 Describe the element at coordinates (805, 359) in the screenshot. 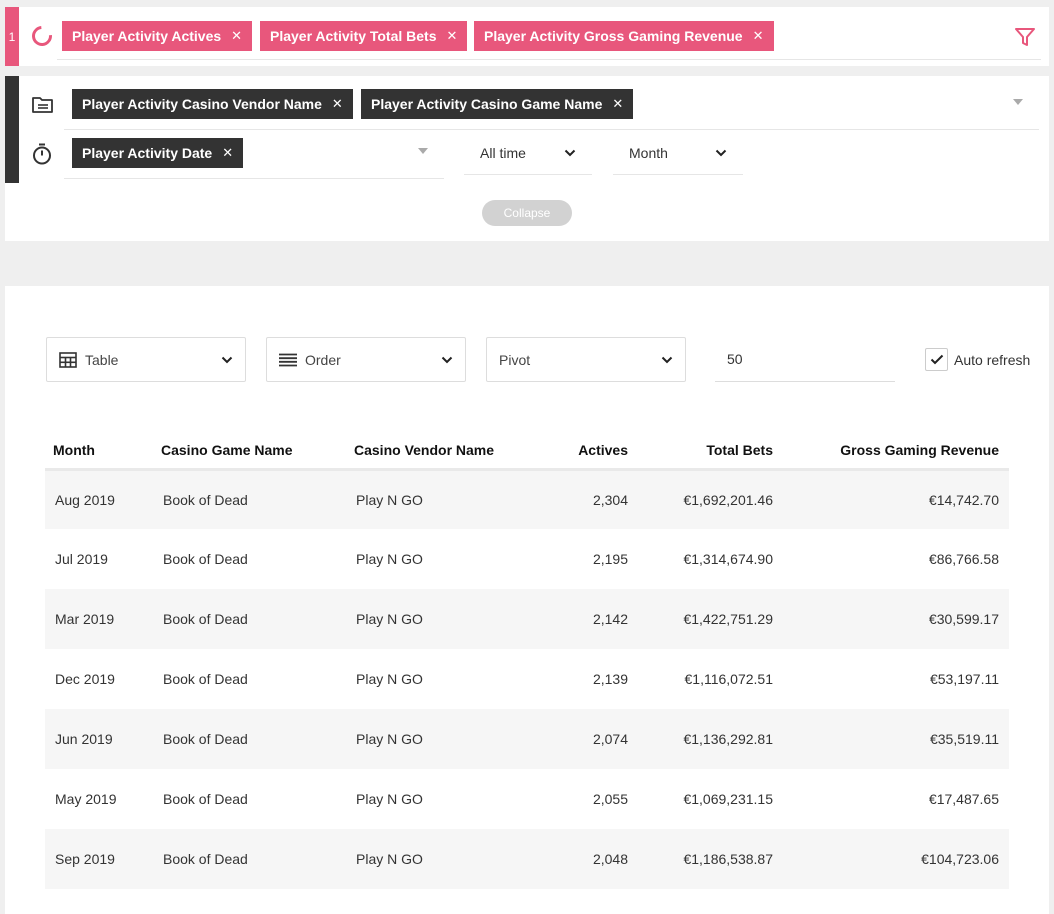

I see `row-limit-input` at that location.